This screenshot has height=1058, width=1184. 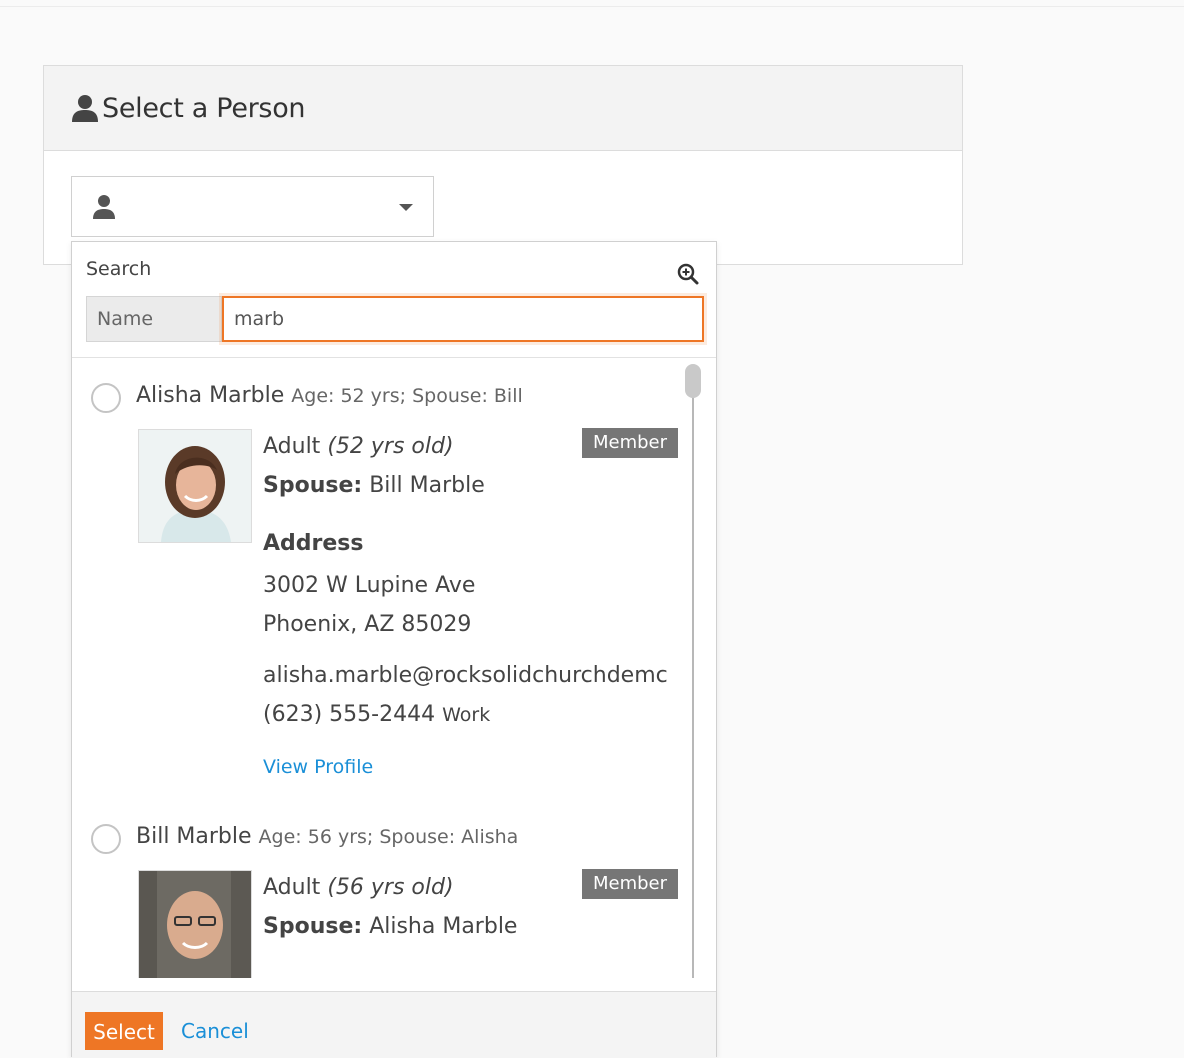 What do you see at coordinates (503, 108) in the screenshot?
I see `panel-header: Select a Person` at bounding box center [503, 108].